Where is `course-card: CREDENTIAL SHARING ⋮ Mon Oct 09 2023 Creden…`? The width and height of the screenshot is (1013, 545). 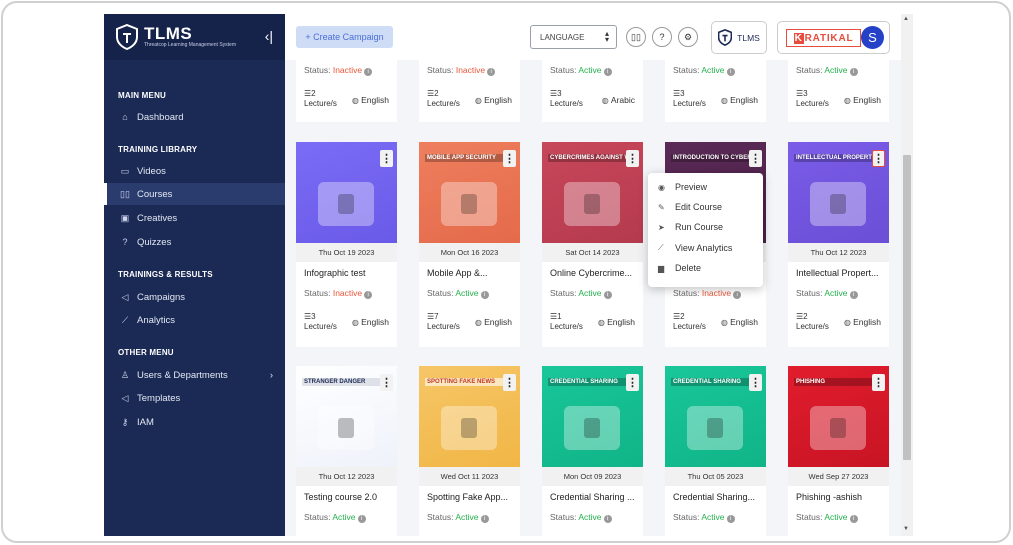 course-card: CREDENTIAL SHARING ⋮ Mon Oct 09 2023 Creden… is located at coordinates (592, 451).